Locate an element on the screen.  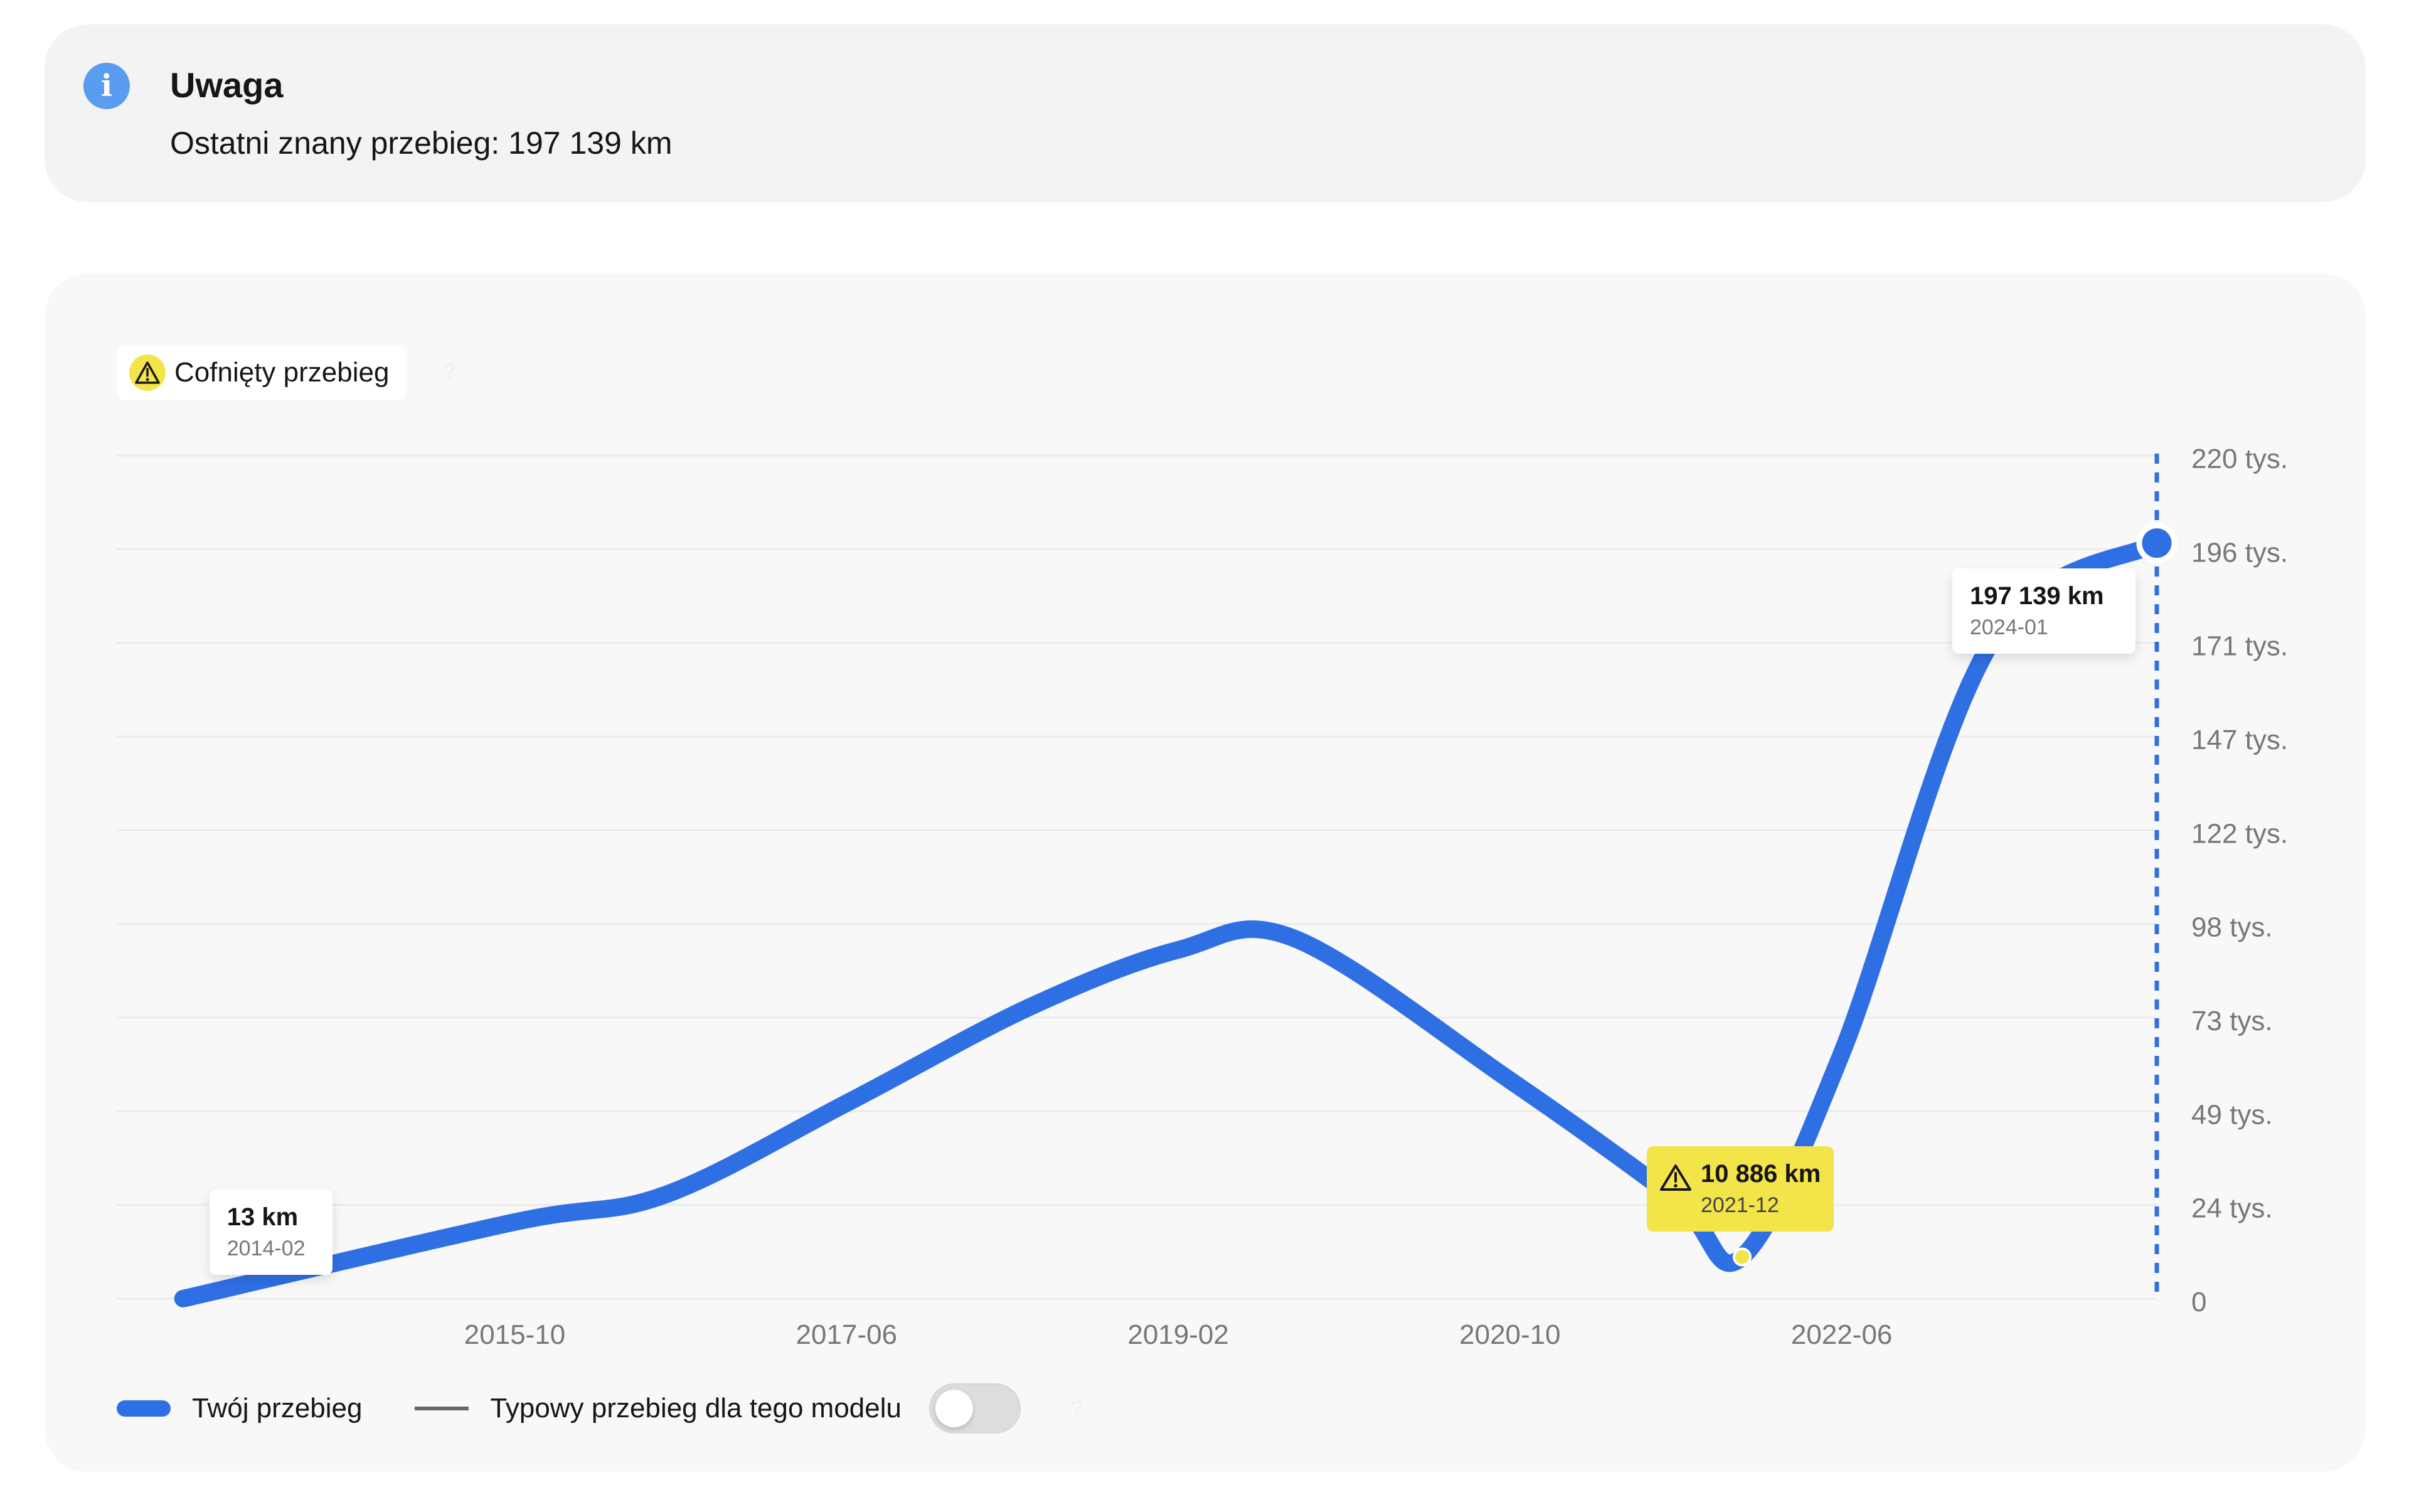
your-mileage-legend-swatch is located at coordinates (144, 1408).